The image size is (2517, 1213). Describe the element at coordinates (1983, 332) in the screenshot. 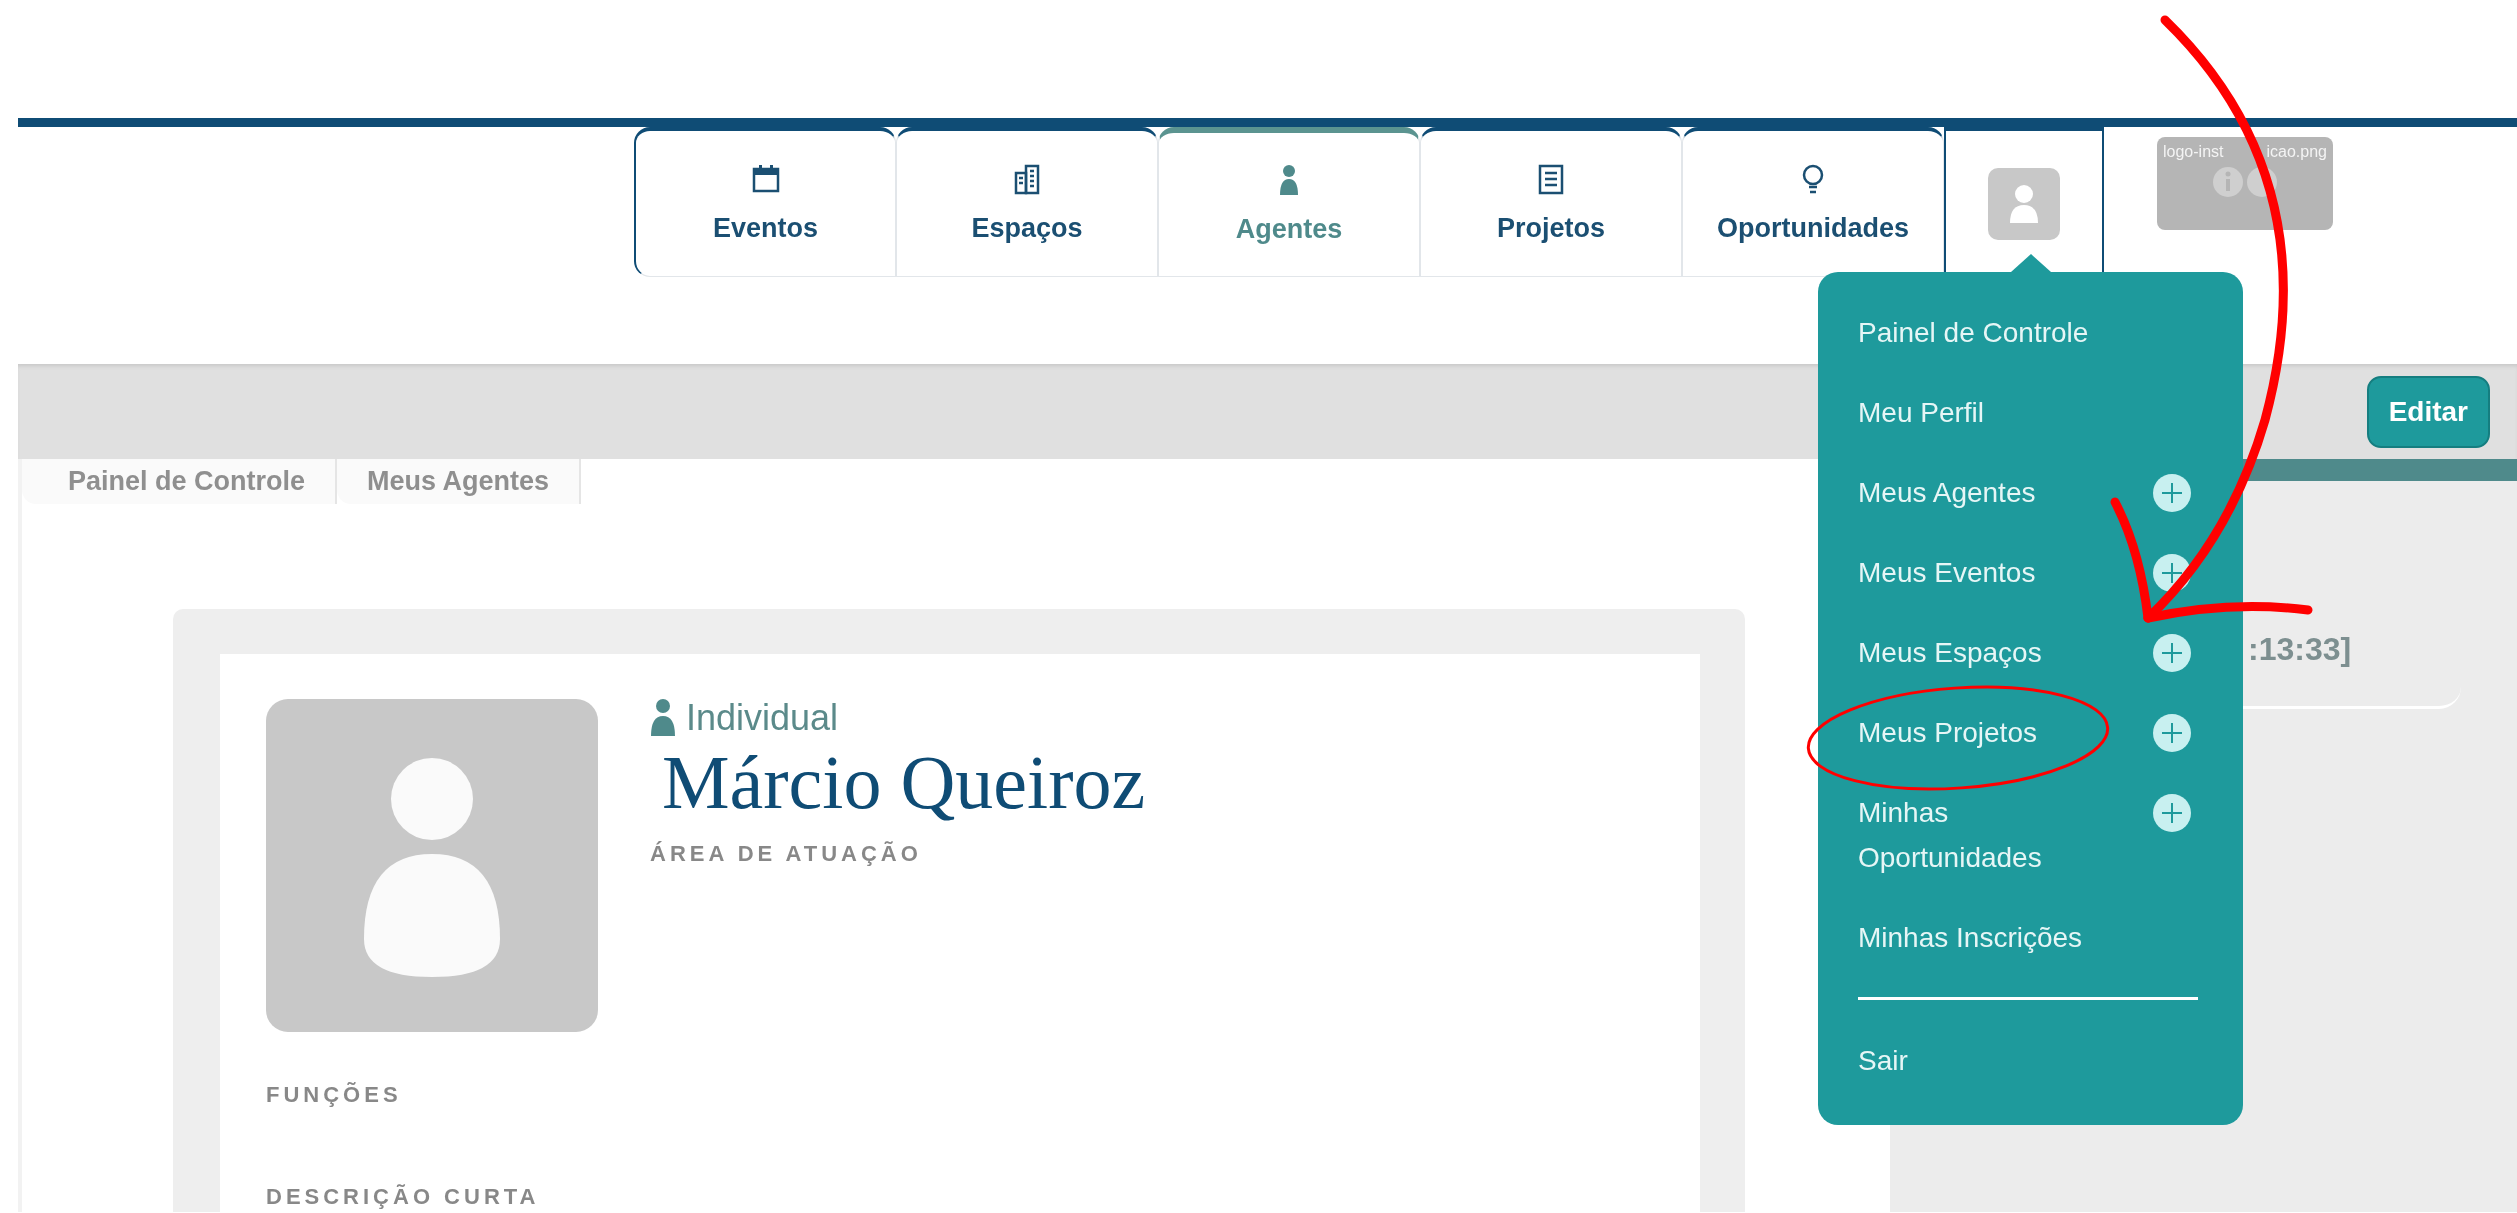

I see `menu-item: Painel de Controle` at that location.